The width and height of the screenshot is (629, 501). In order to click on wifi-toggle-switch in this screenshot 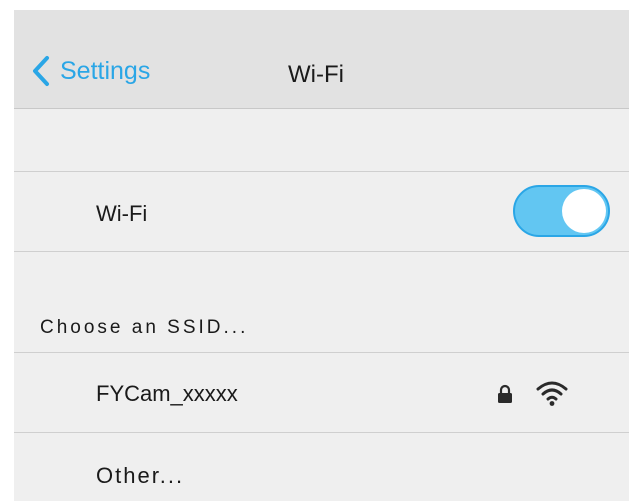, I will do `click(561, 211)`.